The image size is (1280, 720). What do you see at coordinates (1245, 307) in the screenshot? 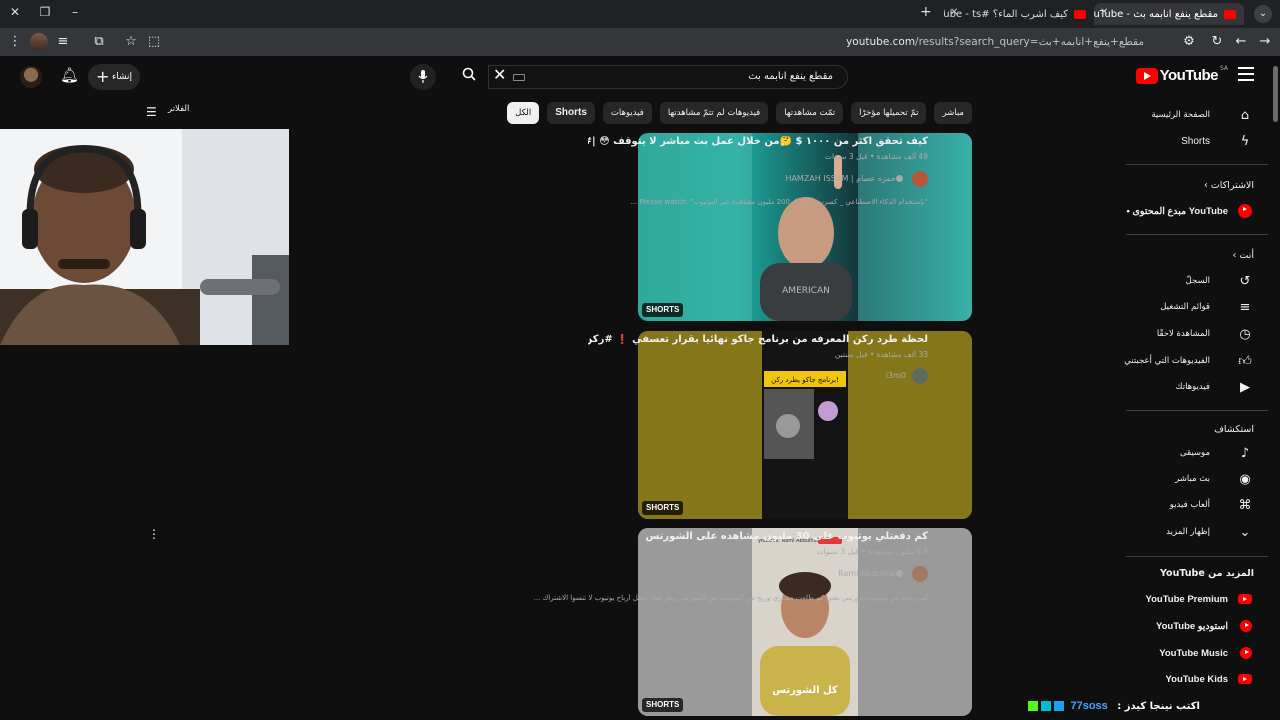
I see `playlists-icon: ≡` at bounding box center [1245, 307].